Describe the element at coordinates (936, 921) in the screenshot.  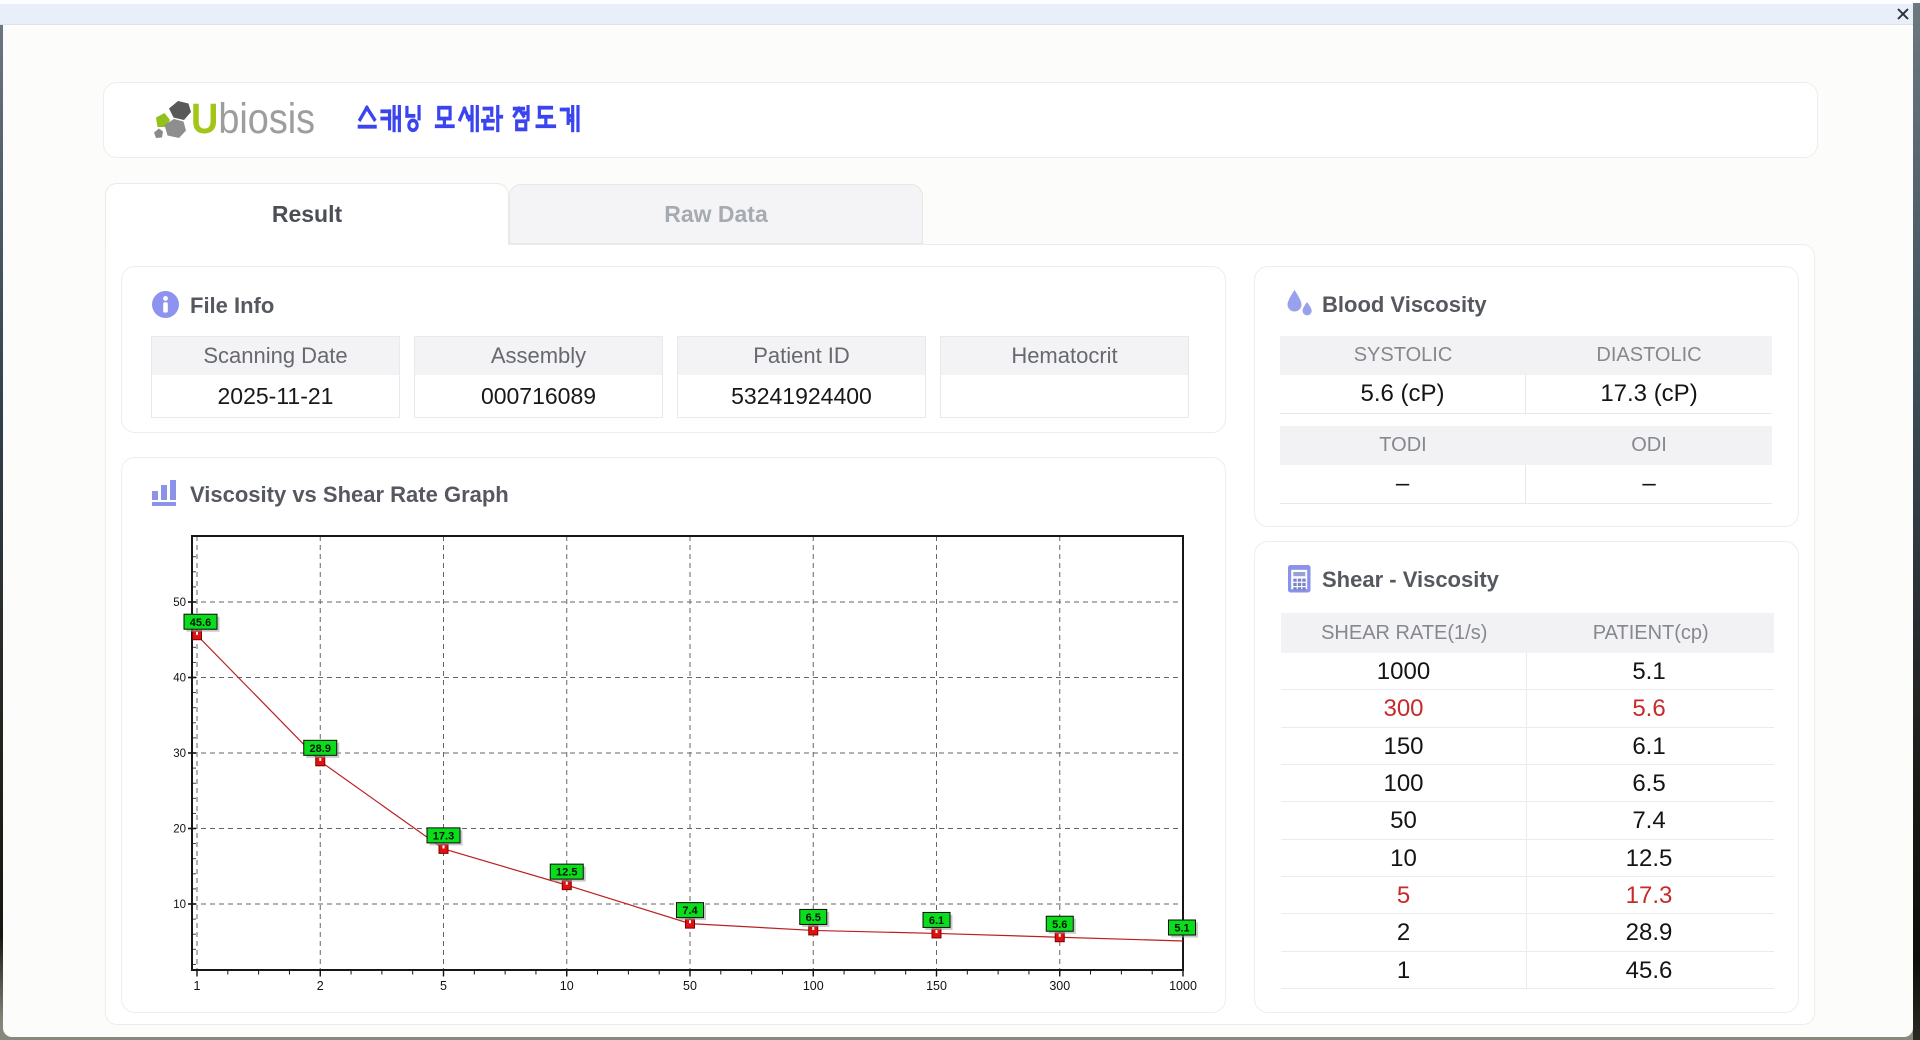
I see `svg-text: 6.1` at that location.